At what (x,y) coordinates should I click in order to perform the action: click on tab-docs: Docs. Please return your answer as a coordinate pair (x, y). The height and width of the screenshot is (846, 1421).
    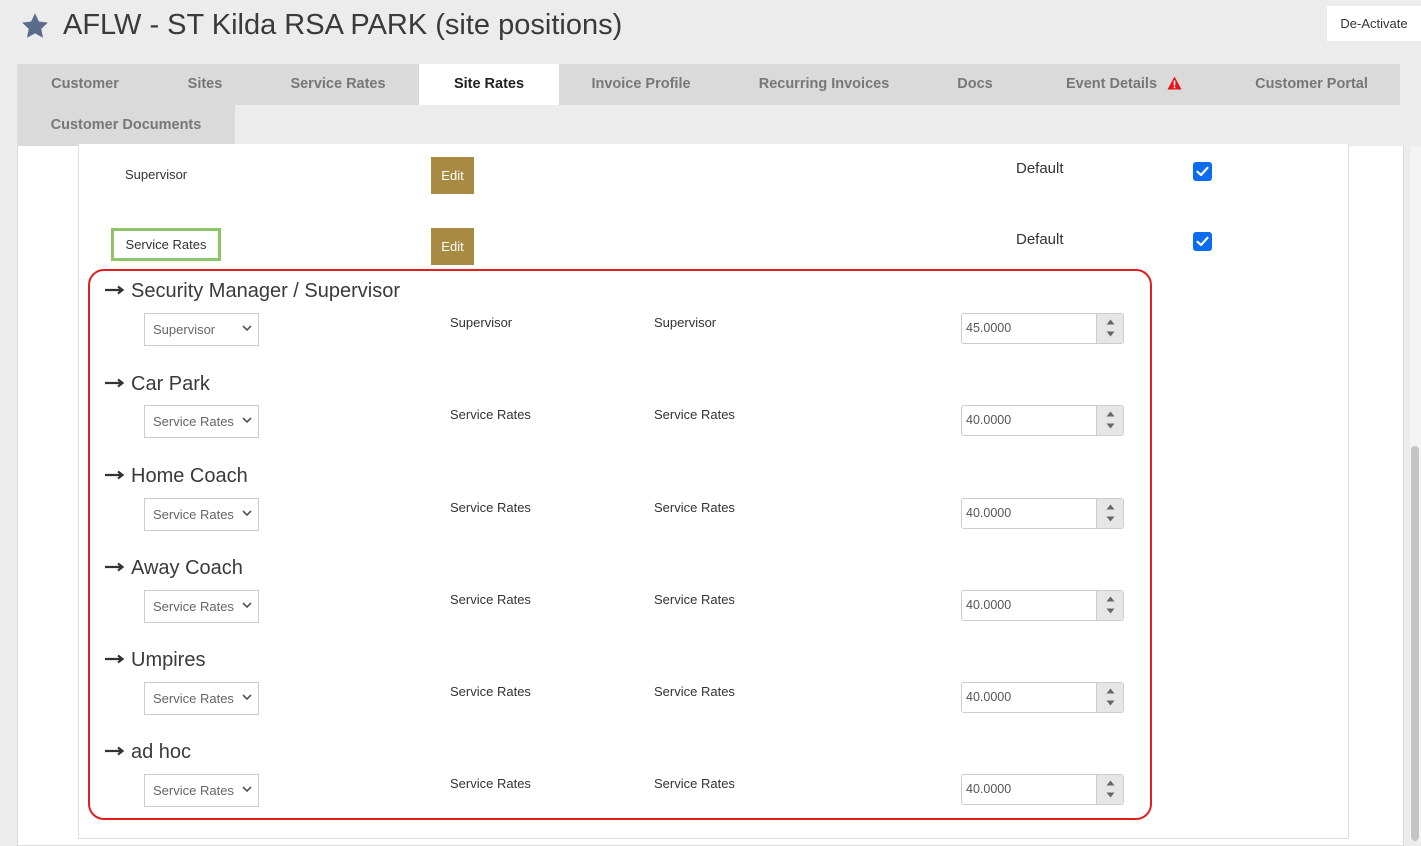
    Looking at the image, I should click on (975, 84).